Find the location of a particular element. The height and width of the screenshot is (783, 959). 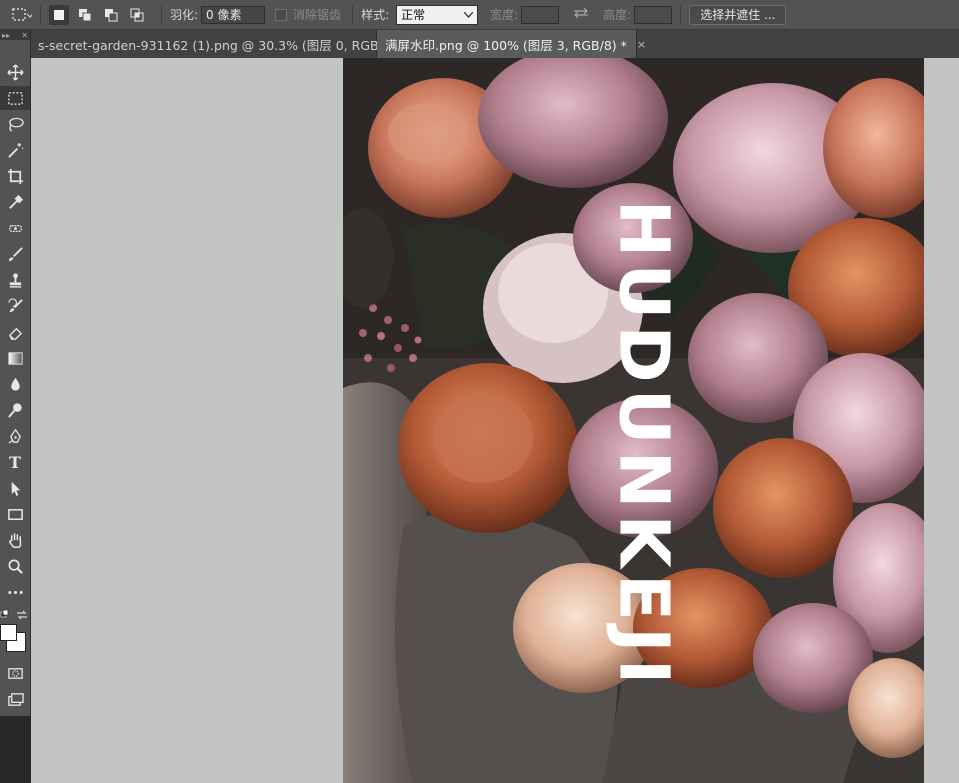

ellipsis-icon is located at coordinates (15, 592).